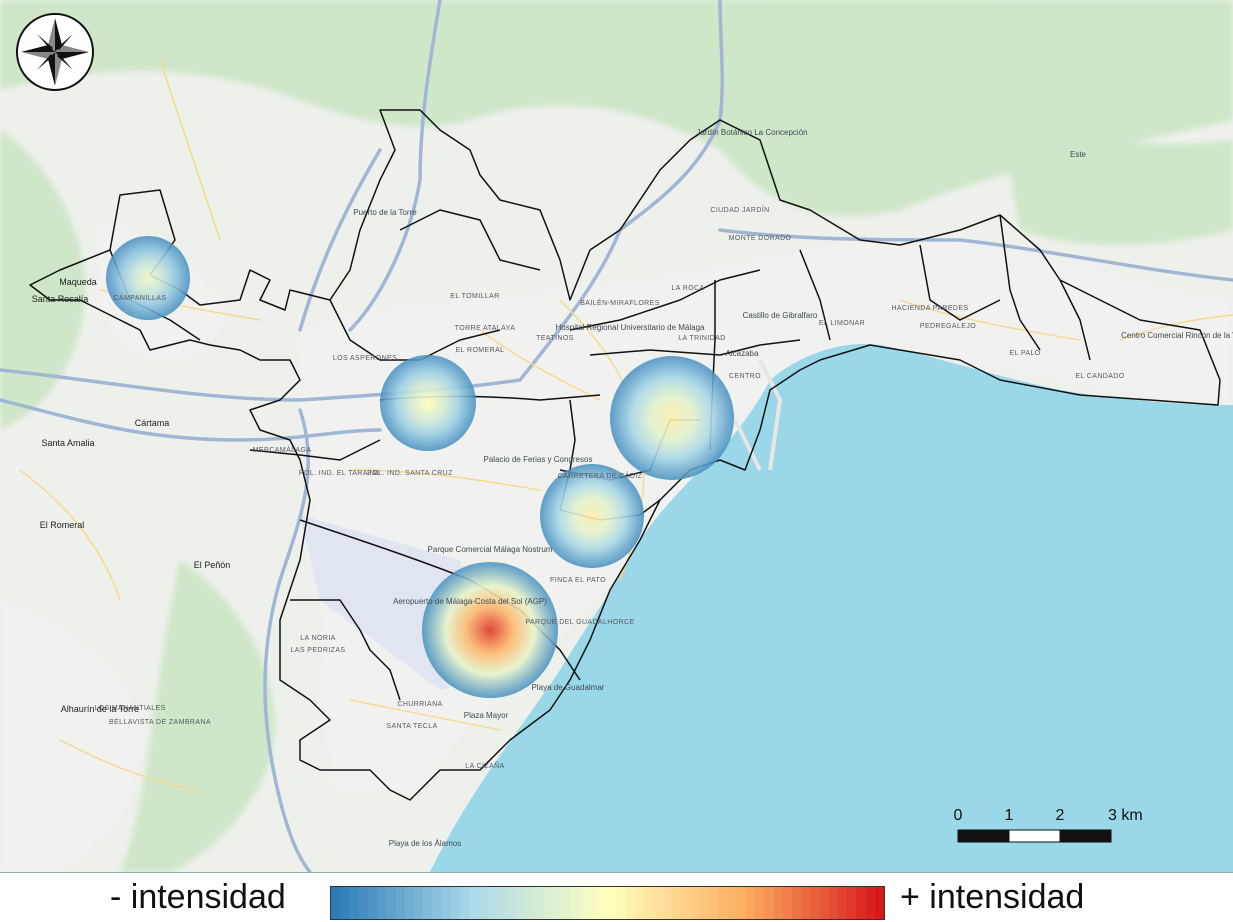 The height and width of the screenshot is (922, 1233). Describe the element at coordinates (1060, 815) in the screenshot. I see `scale-tick-2: 2` at that location.